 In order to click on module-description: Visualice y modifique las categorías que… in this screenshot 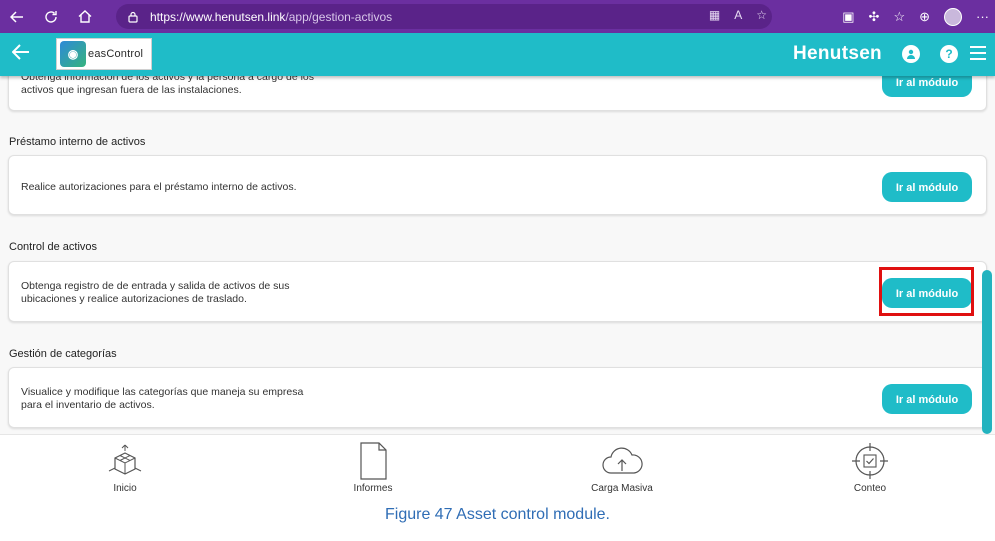, I will do `click(162, 398)`.